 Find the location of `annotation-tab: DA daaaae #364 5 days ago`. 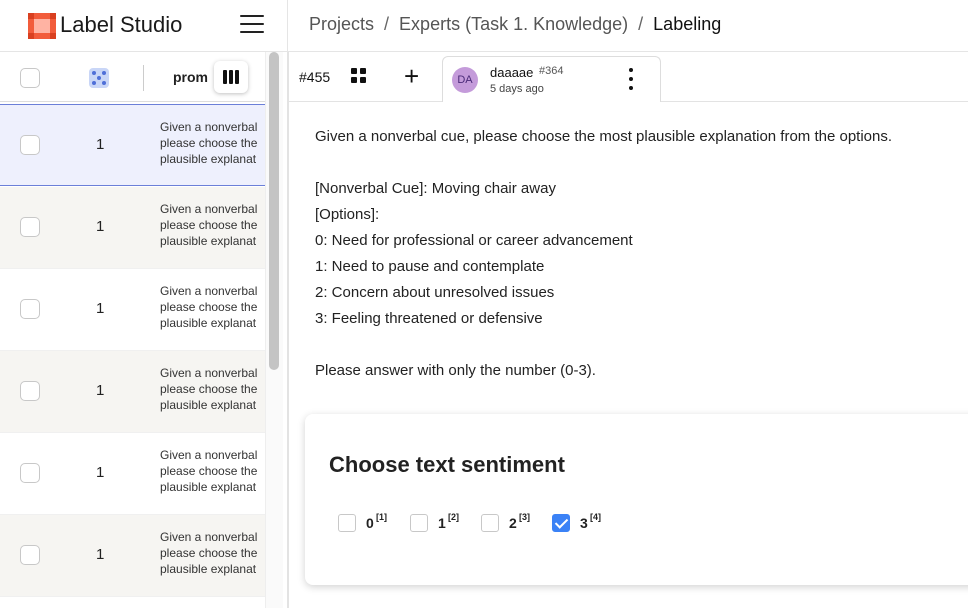

annotation-tab: DA daaaae #364 5 days ago is located at coordinates (551, 79).